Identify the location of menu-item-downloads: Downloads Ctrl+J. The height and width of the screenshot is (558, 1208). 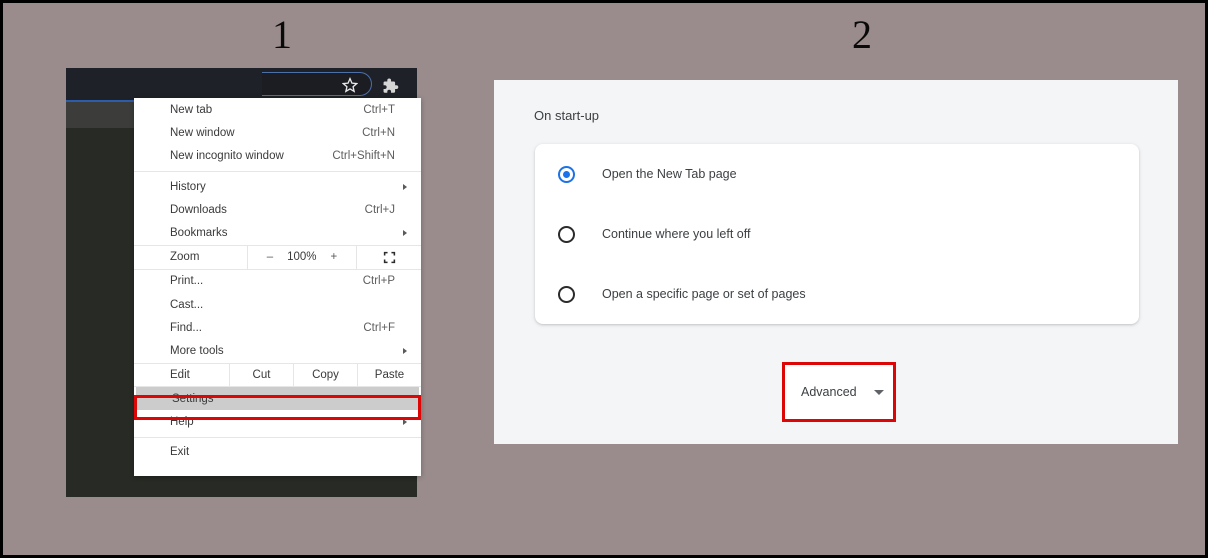
(277, 209).